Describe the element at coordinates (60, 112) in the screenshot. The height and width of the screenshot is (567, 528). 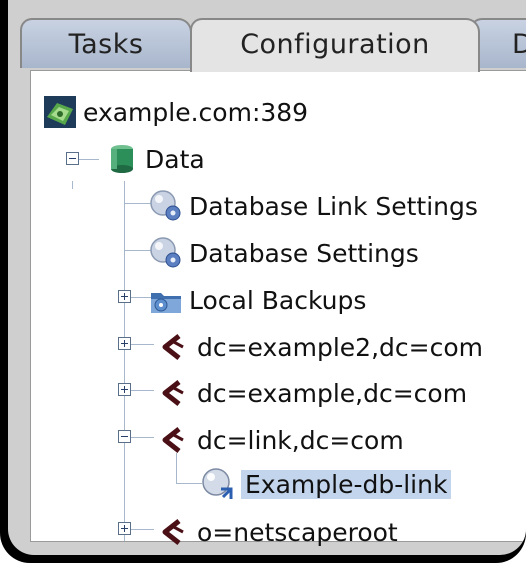
I see `server-icon` at that location.